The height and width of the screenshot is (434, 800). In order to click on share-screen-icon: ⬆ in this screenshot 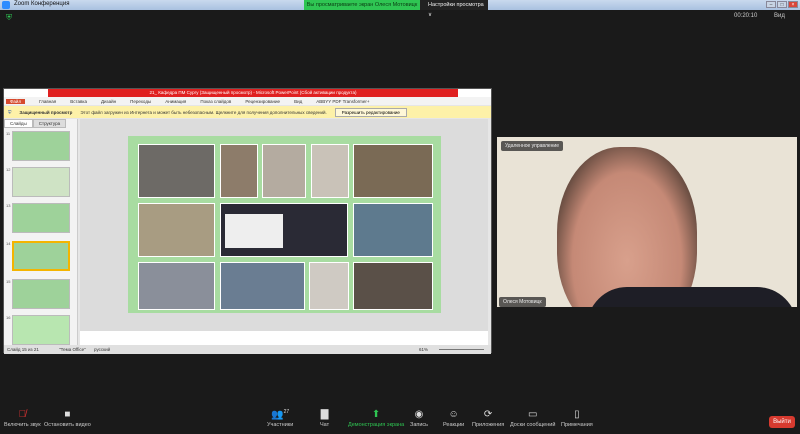, I will do `click(376, 414)`.